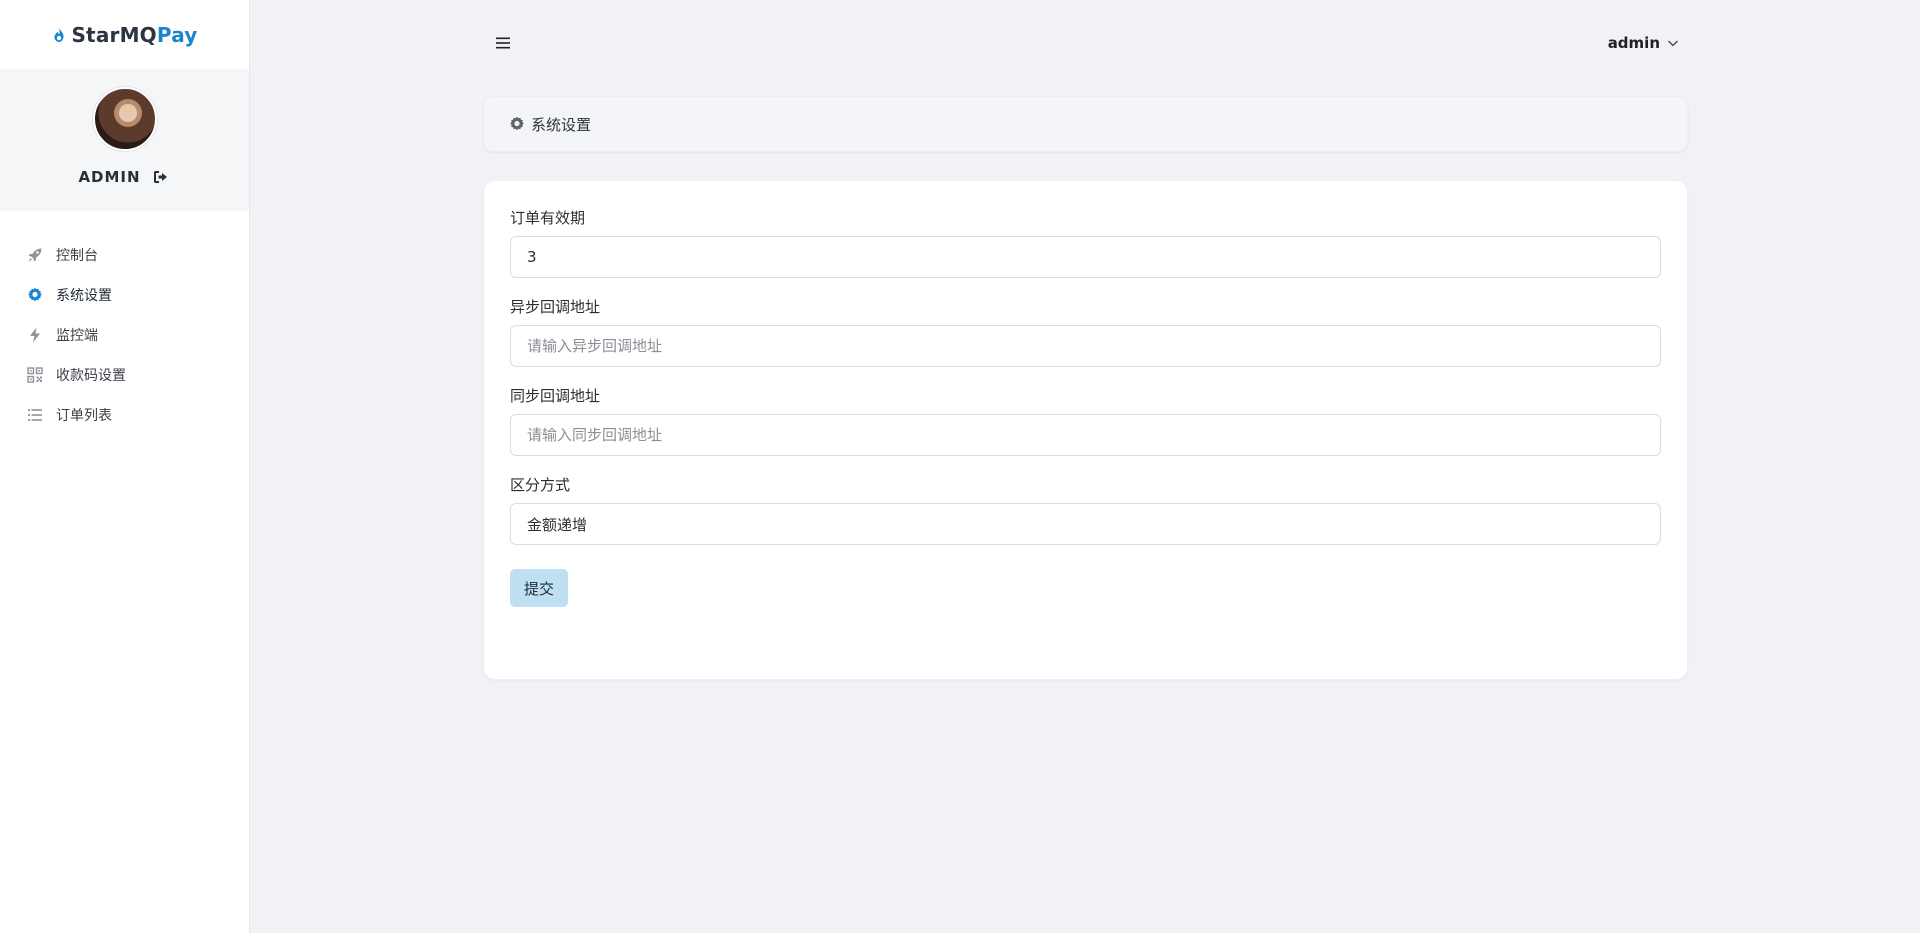 The width and height of the screenshot is (1920, 933). I want to click on hamburger-menu-icon, so click(503, 43).